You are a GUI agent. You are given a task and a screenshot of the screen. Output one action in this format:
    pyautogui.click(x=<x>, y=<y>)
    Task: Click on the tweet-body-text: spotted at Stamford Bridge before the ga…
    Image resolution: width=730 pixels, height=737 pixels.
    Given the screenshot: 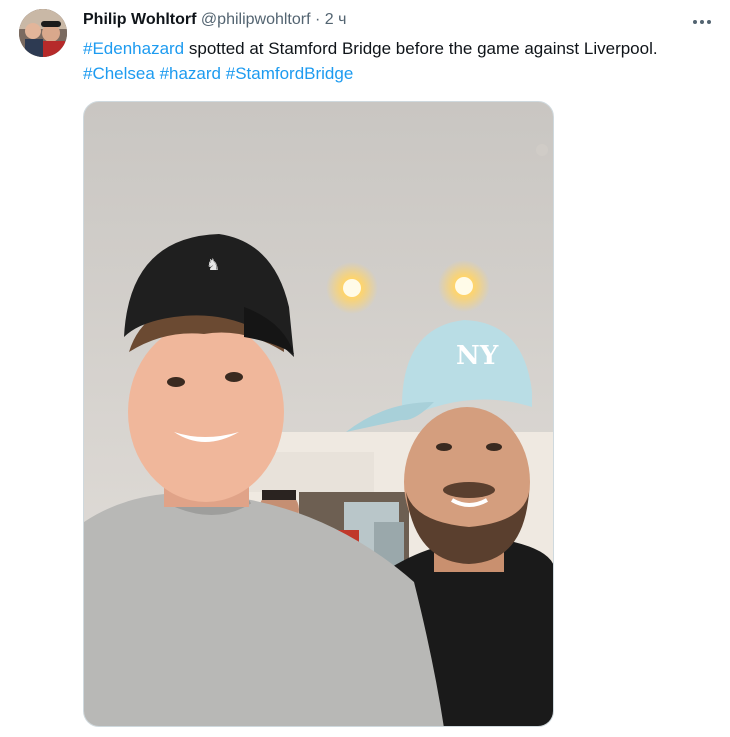 What is the action you would take?
    pyautogui.click(x=421, y=48)
    